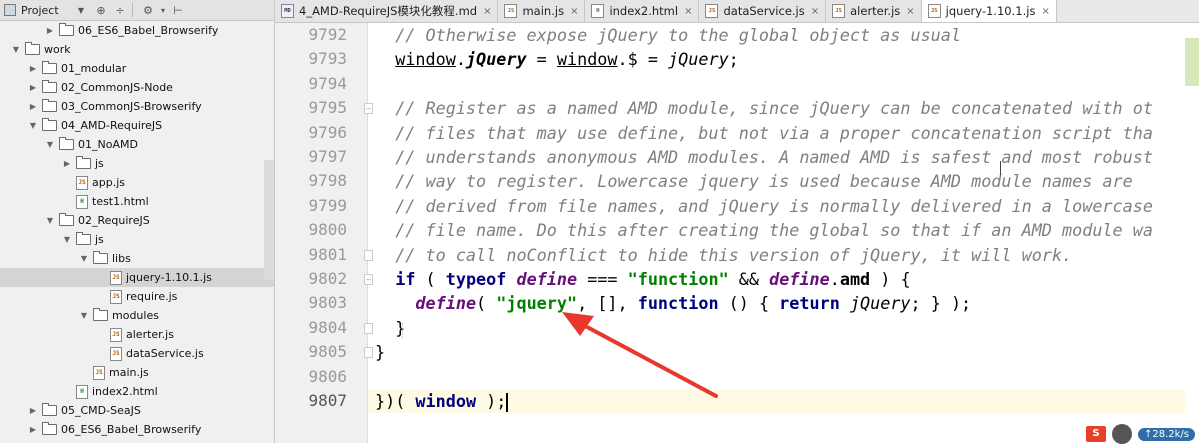  Describe the element at coordinates (1121, 434) in the screenshot. I see `network-monitor-icon` at that location.